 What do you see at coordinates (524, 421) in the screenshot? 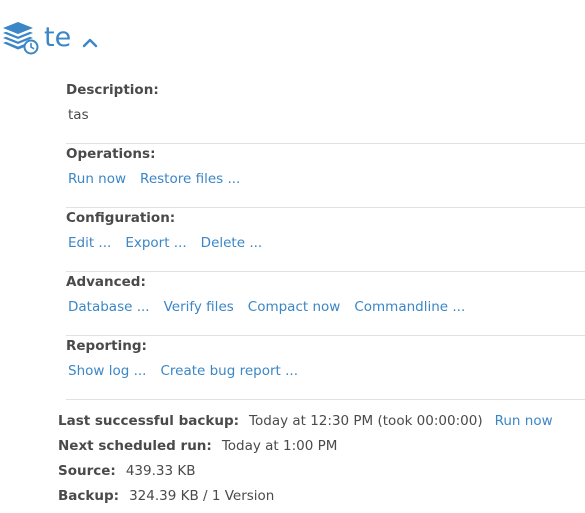
I see `status-run-now-link: Run now` at bounding box center [524, 421].